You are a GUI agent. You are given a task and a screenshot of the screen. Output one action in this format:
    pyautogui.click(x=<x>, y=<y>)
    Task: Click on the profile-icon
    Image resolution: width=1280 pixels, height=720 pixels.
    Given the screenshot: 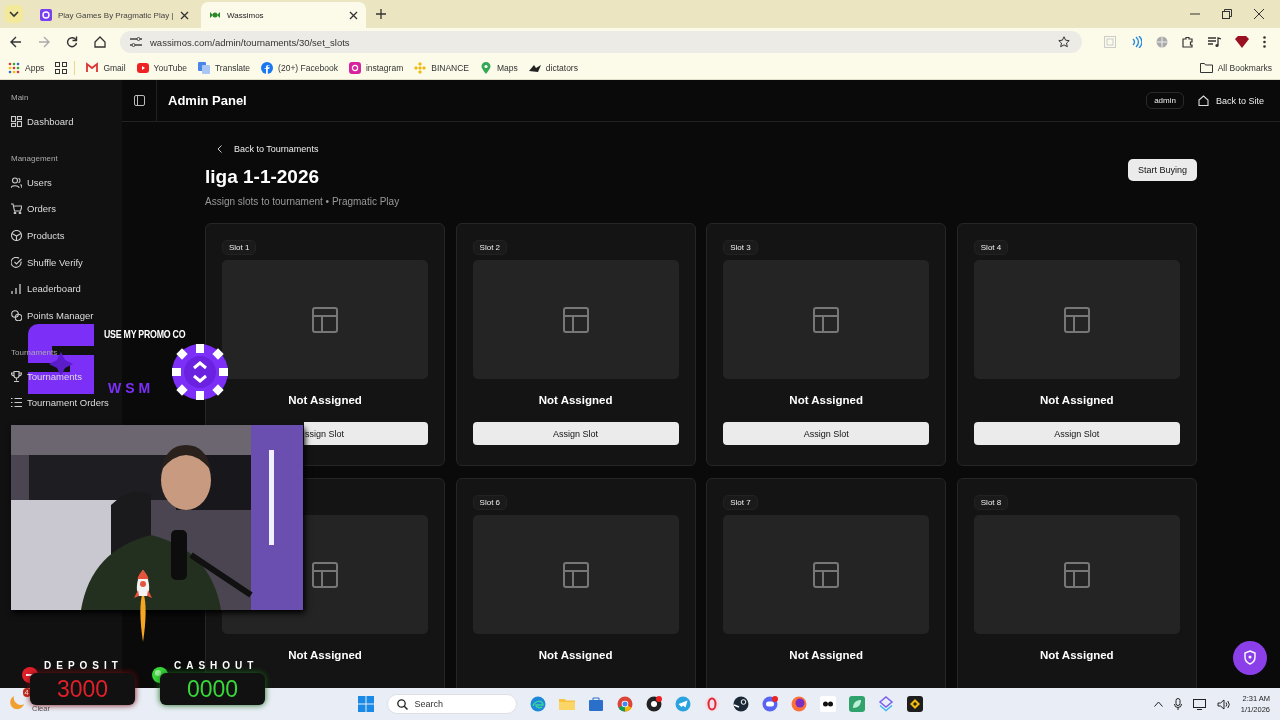 What is the action you would take?
    pyautogui.click(x=1242, y=42)
    